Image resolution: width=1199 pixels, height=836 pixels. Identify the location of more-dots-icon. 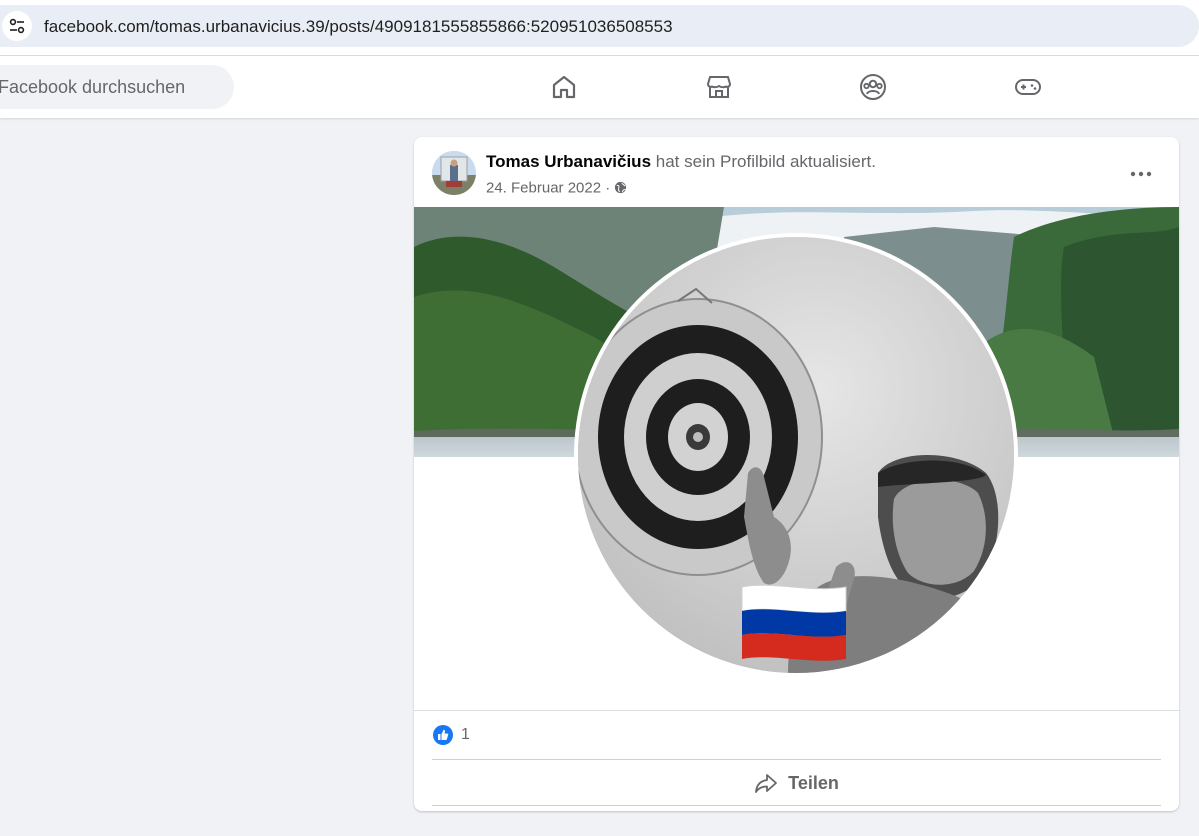
(1141, 174).